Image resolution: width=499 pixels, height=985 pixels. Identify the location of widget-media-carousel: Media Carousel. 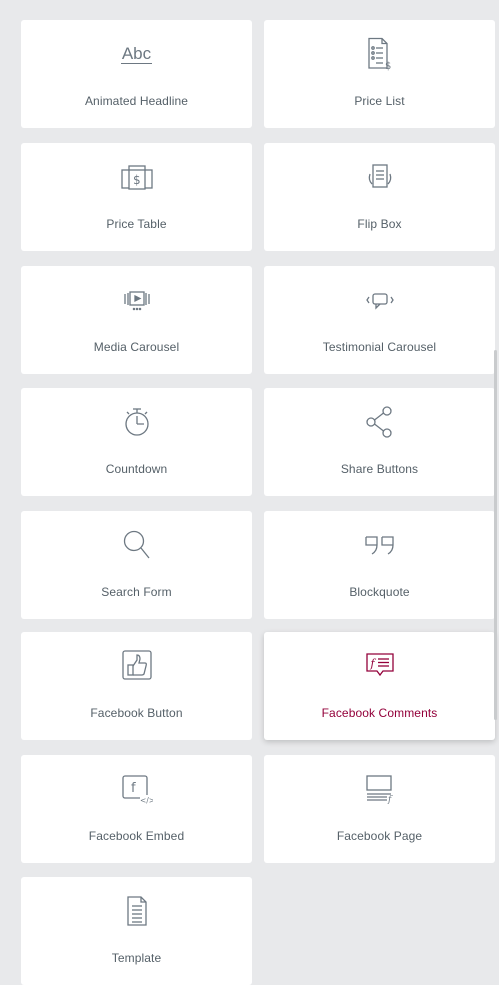
(136, 320).